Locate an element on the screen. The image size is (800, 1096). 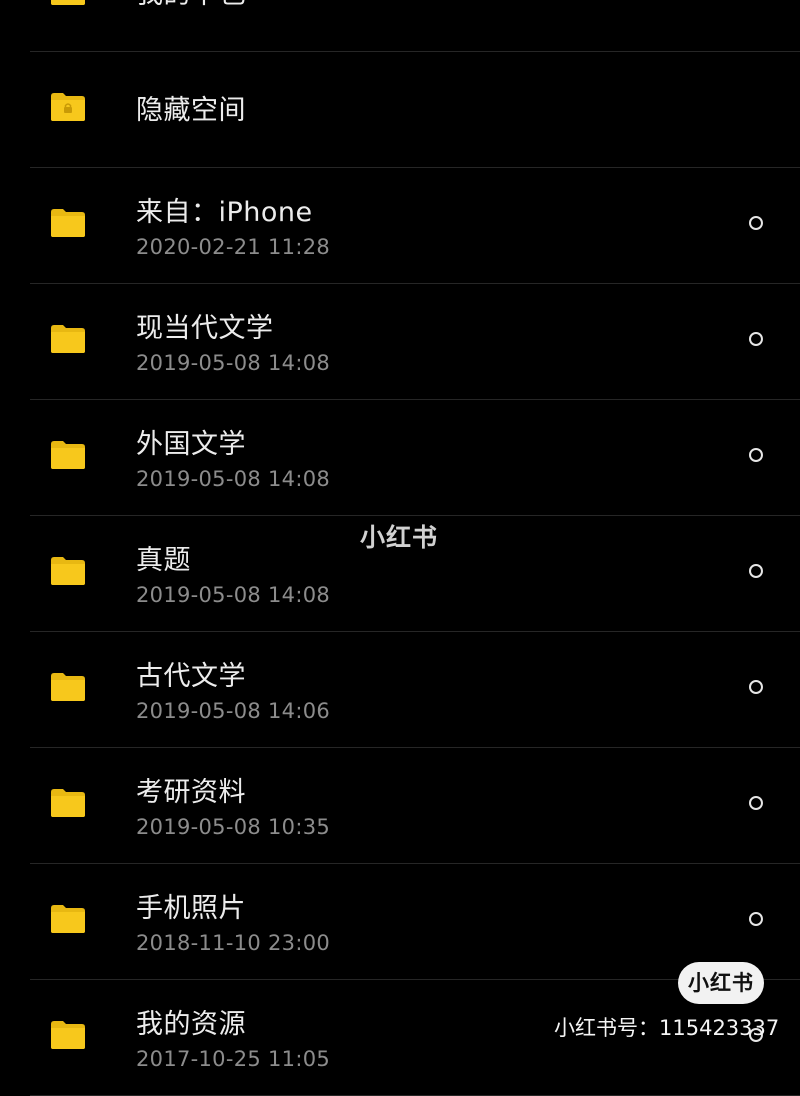
folder-date: 2017-10-25 11:05 is located at coordinates (233, 1059).